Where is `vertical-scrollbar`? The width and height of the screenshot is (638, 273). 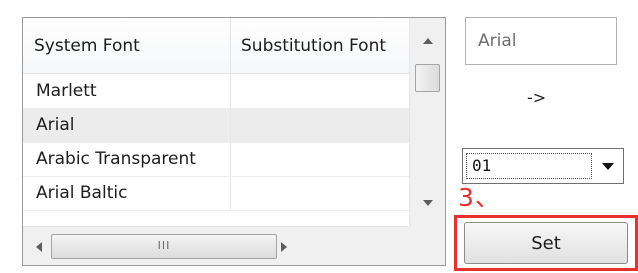 vertical-scrollbar is located at coordinates (427, 122).